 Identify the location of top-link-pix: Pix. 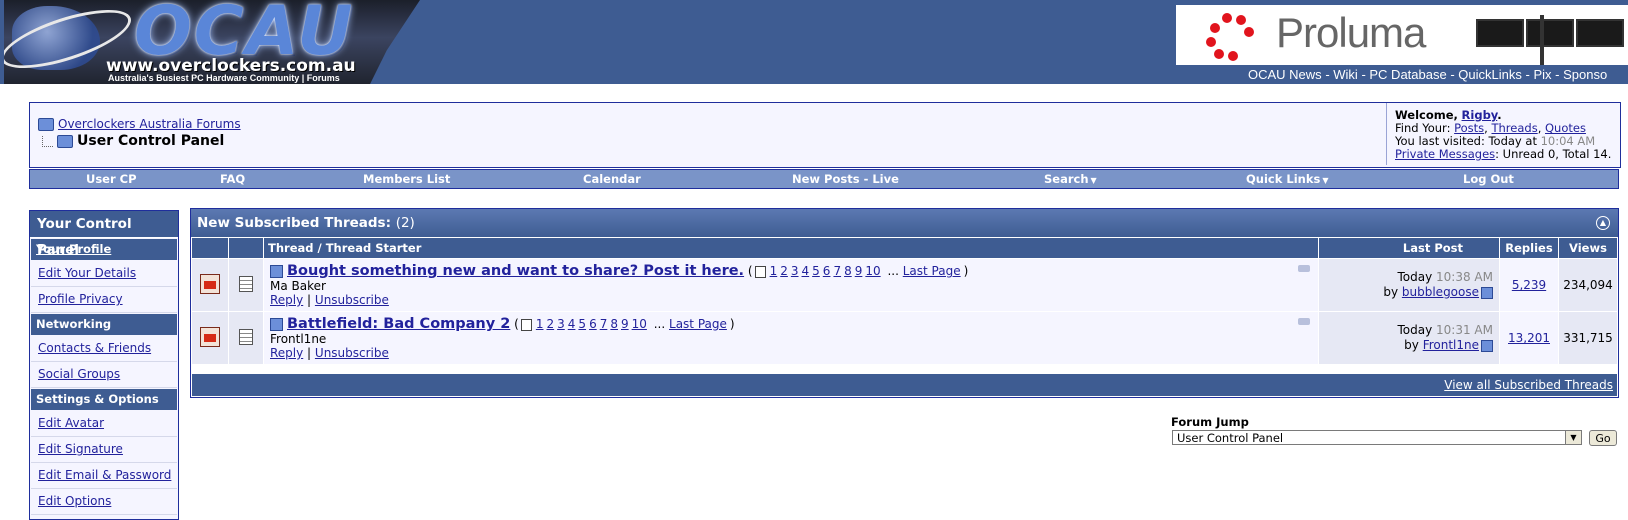
(1542, 74).